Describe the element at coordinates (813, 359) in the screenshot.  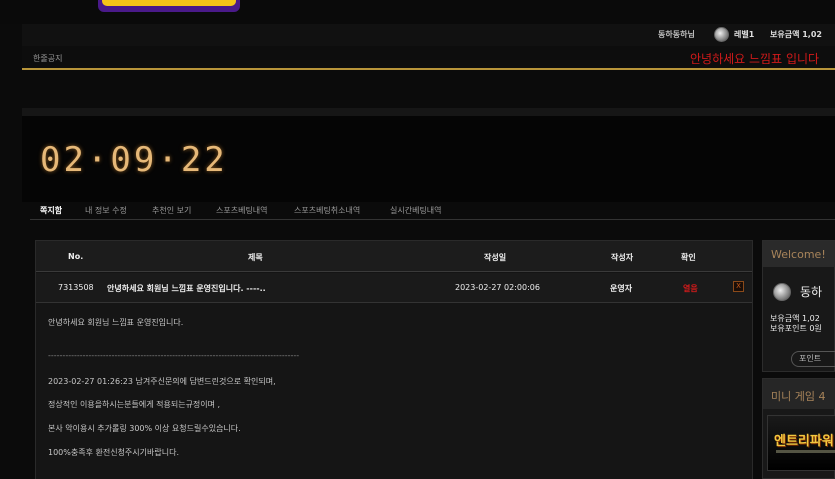
I see `point-button: 포인트` at that location.